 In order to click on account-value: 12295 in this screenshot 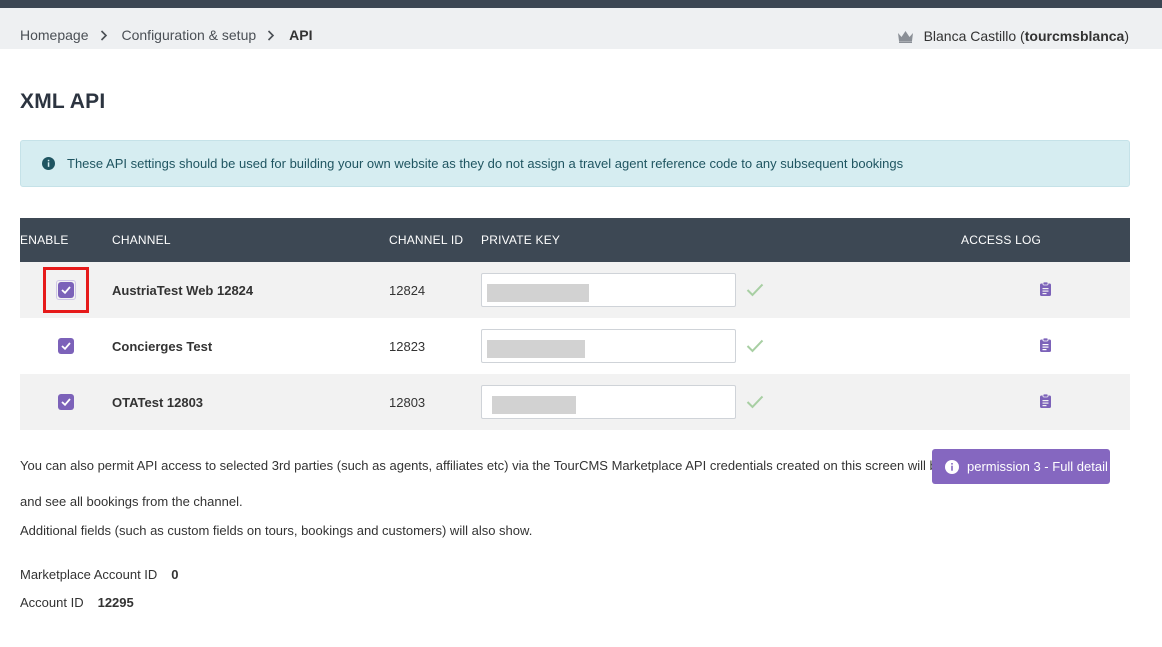, I will do `click(115, 602)`.